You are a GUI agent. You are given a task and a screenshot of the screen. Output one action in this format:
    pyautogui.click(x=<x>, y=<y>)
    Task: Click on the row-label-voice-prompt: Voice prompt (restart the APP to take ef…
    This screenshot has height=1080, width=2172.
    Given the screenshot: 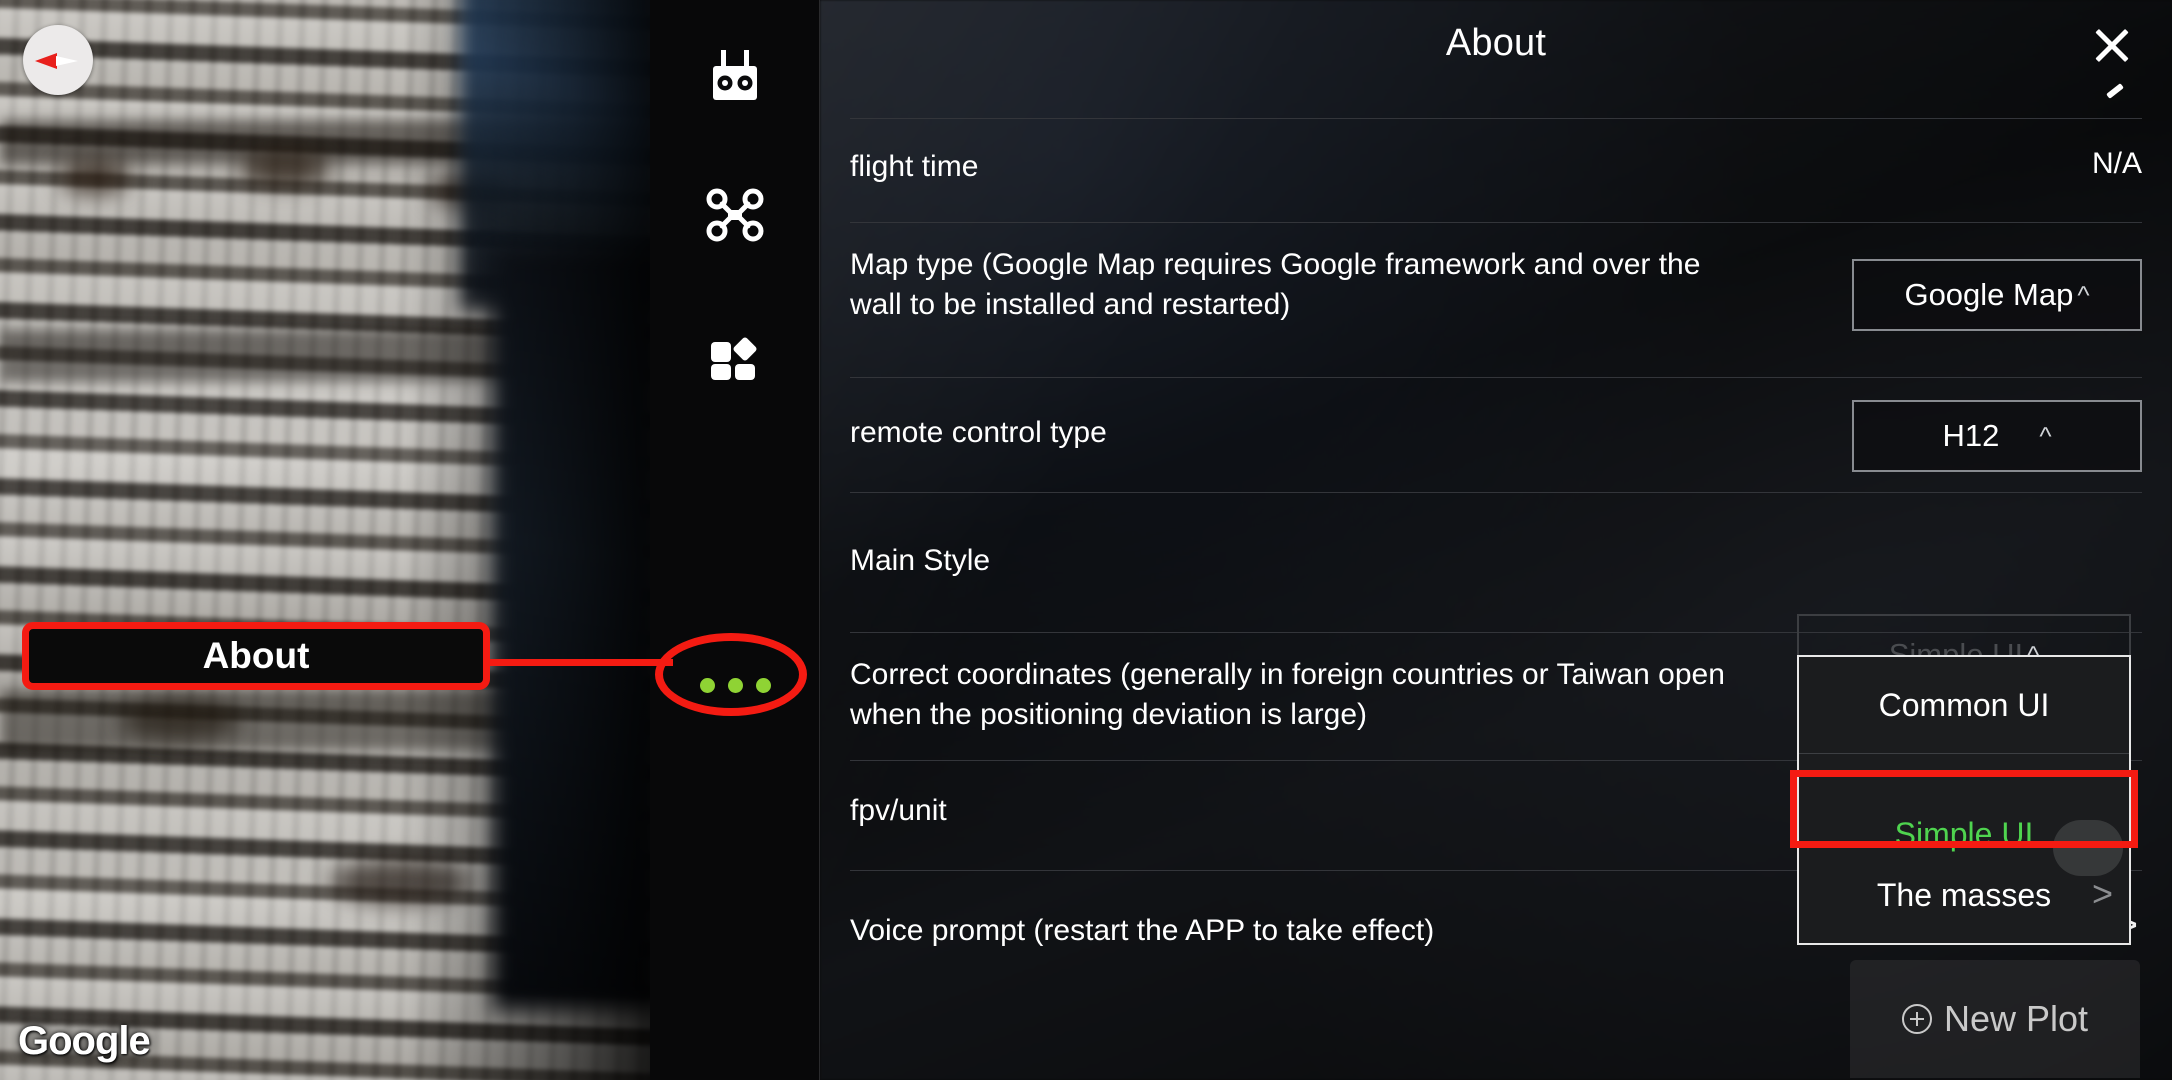 What is the action you would take?
    pyautogui.click(x=1142, y=930)
    